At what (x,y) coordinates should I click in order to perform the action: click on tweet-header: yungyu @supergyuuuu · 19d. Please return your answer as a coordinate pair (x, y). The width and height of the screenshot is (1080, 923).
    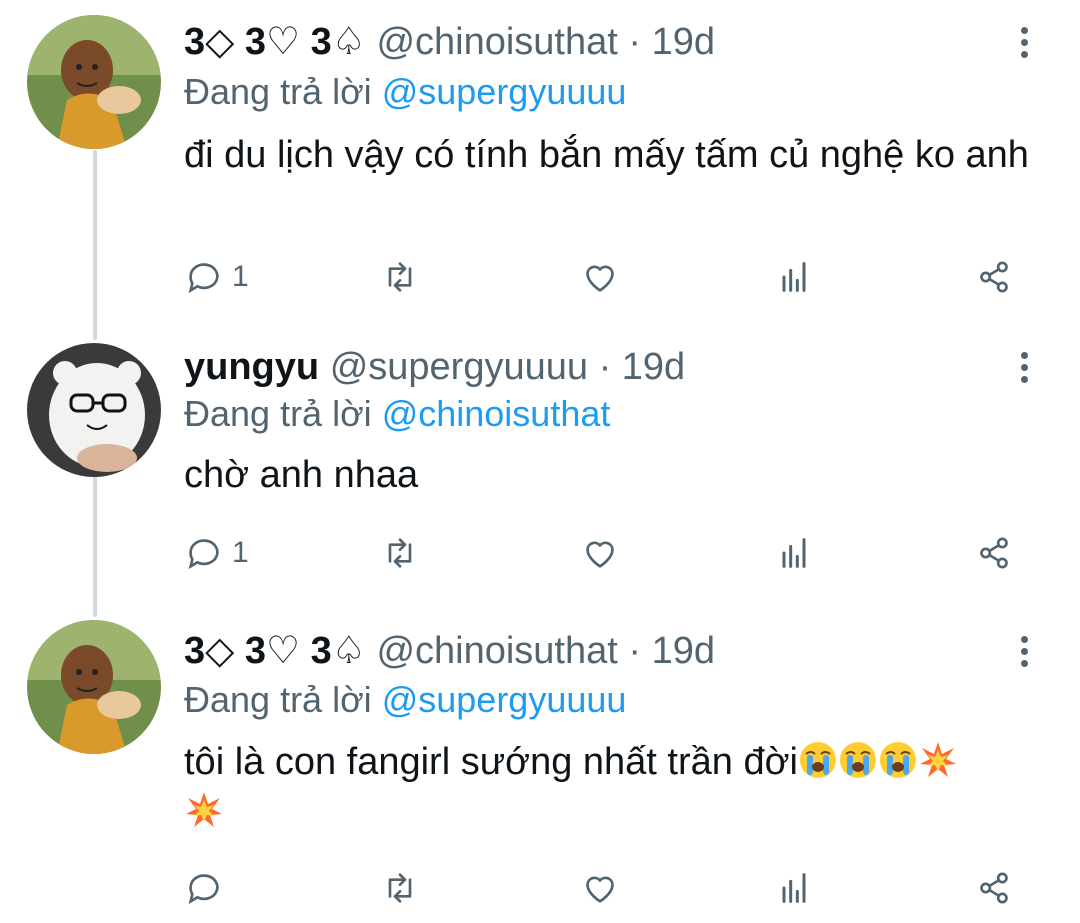
    Looking at the image, I should click on (434, 367).